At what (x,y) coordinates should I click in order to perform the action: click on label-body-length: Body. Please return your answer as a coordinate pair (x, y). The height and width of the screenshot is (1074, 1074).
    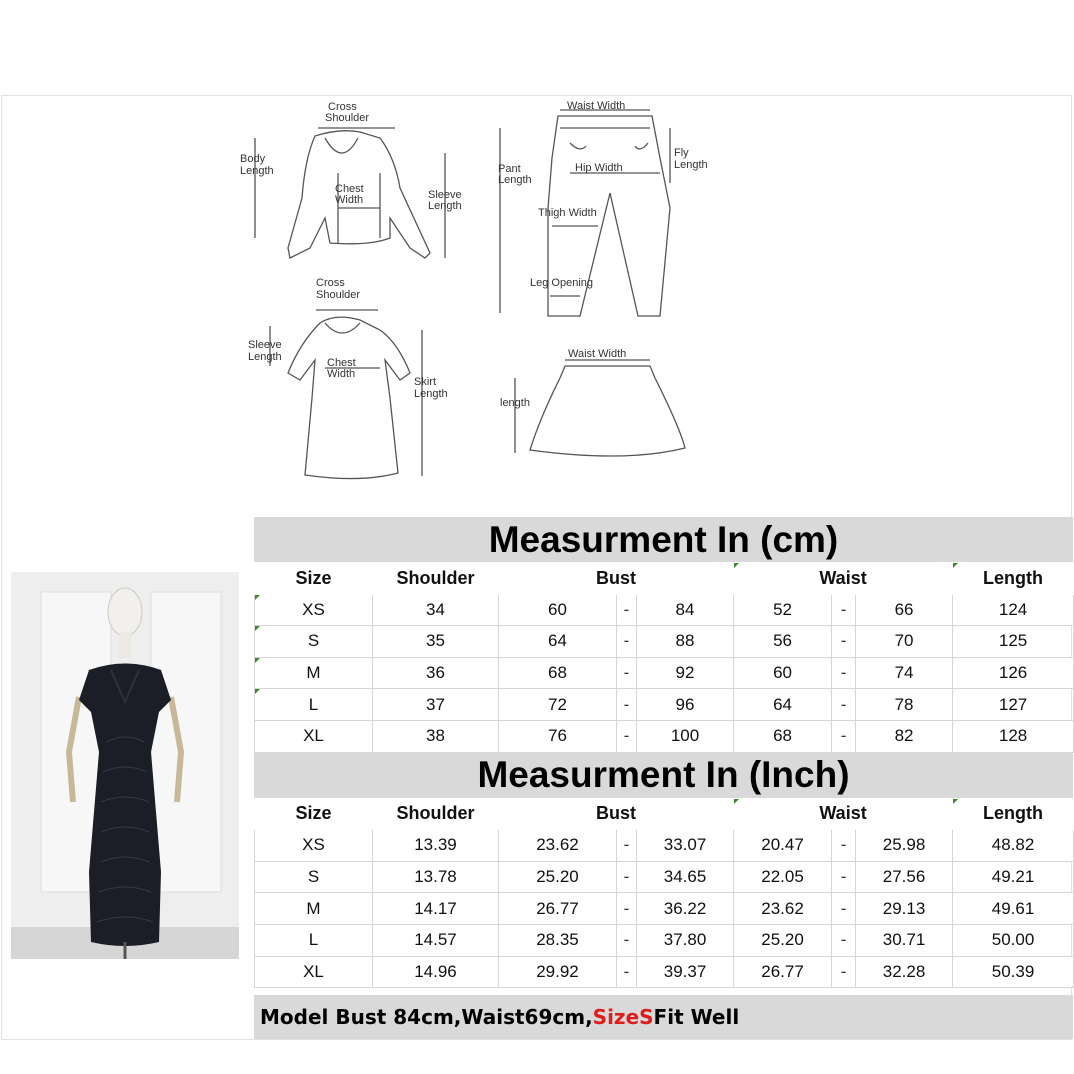
    Looking at the image, I should click on (253, 159).